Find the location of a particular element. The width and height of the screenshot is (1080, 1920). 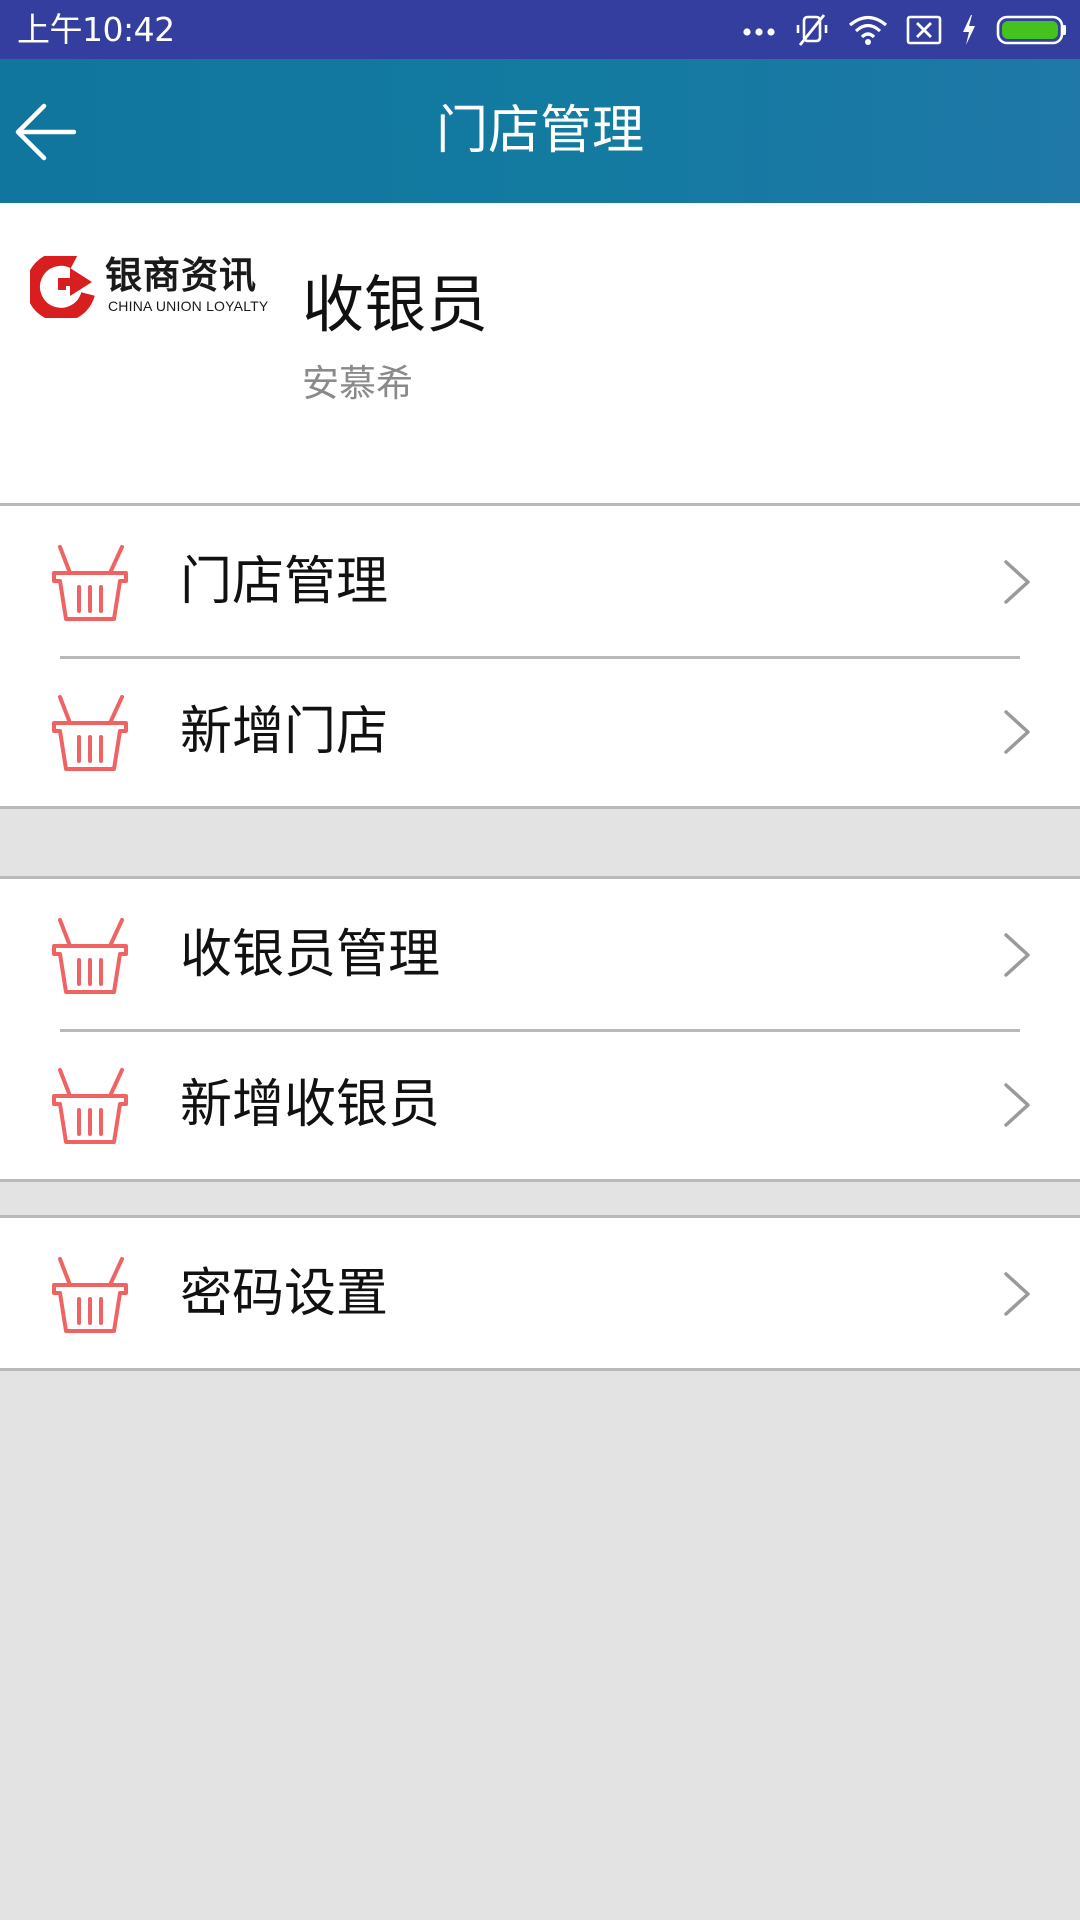

menu-item-store-management: 门店管理 is located at coordinates (540, 581).